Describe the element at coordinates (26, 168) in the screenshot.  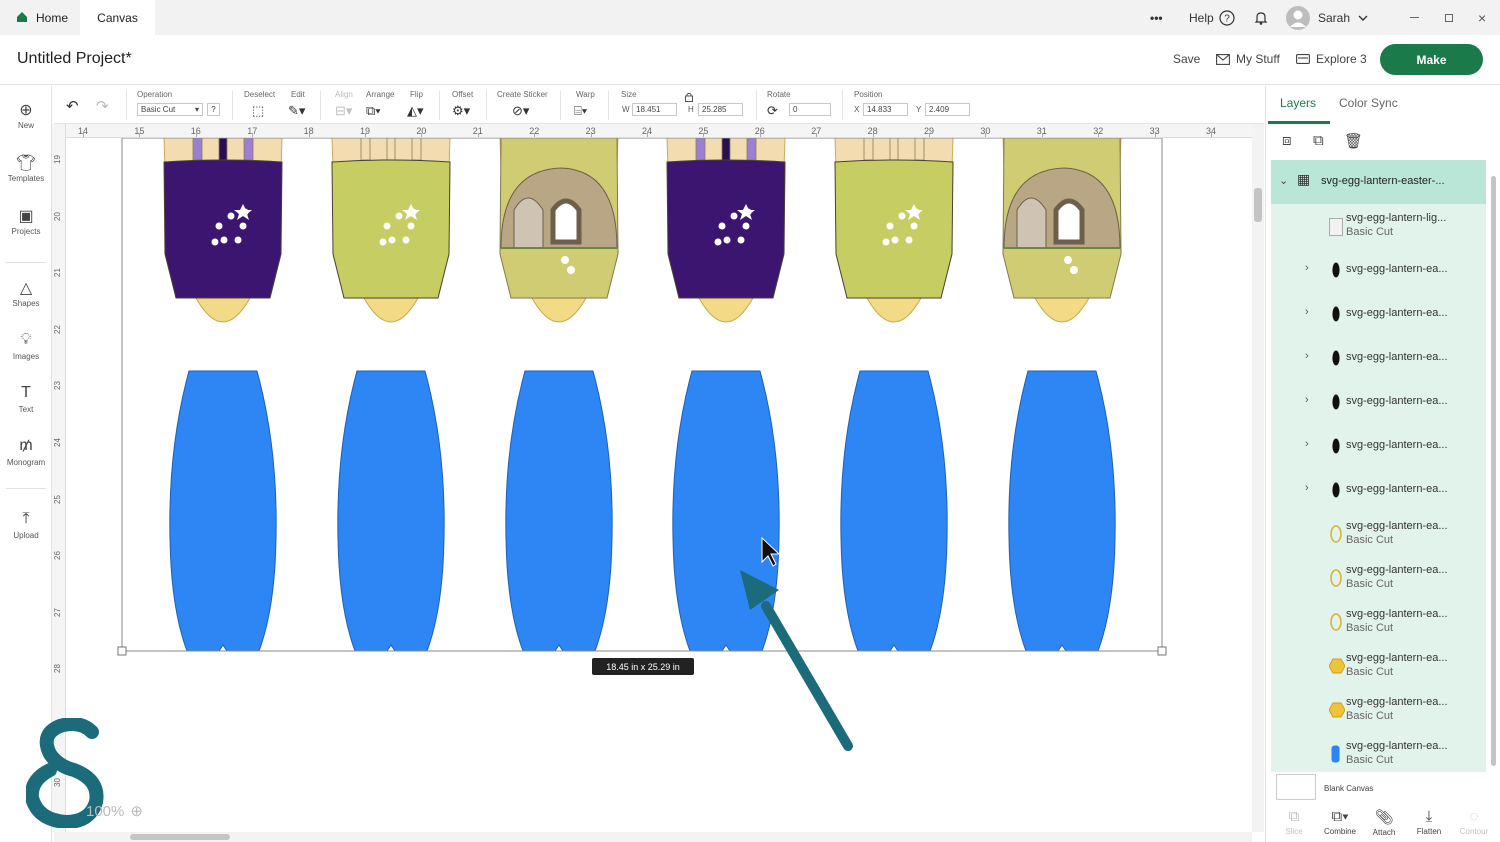
I see `nav-templates: 👕︎ Templates` at that location.